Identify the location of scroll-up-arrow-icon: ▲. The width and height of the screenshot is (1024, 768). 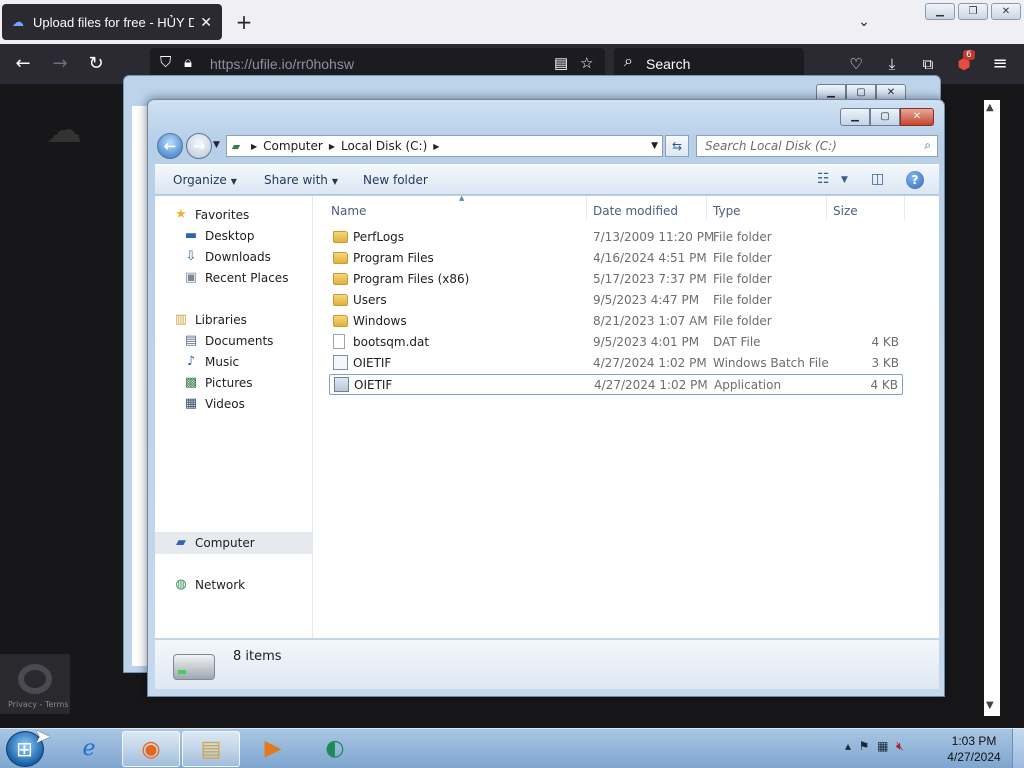
(990, 107).